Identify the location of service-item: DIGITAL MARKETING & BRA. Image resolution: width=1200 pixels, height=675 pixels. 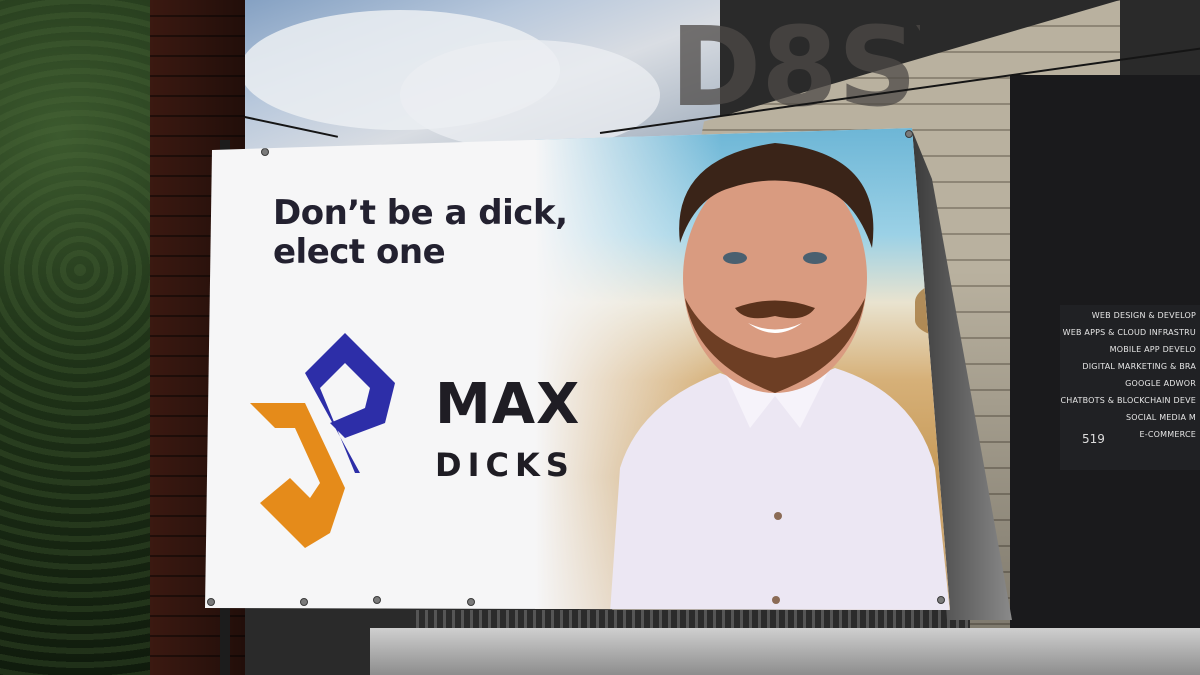
(1139, 366).